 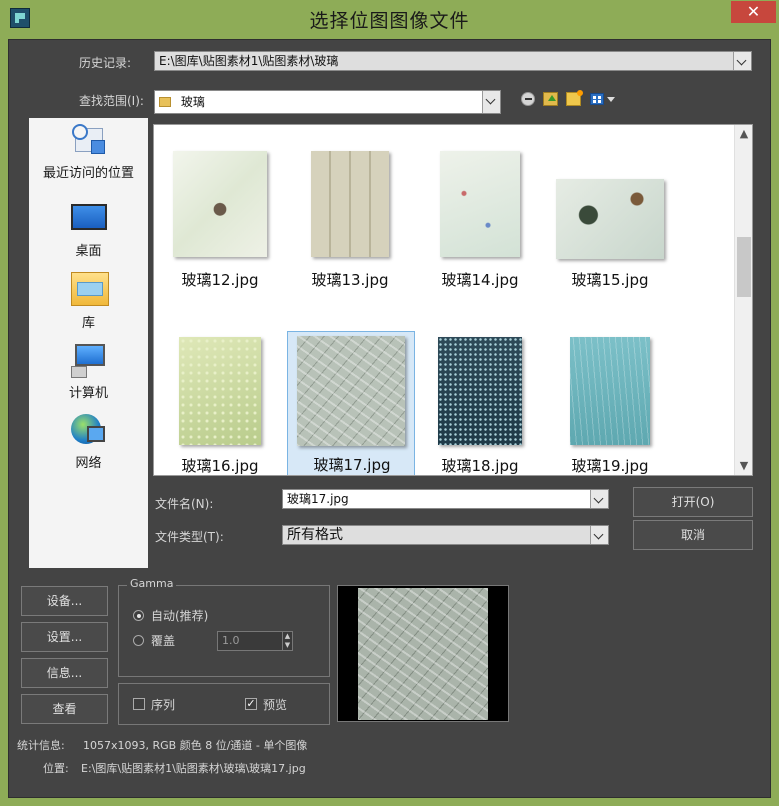 I want to click on file-name: 玻璃14.jpg, so click(x=480, y=280).